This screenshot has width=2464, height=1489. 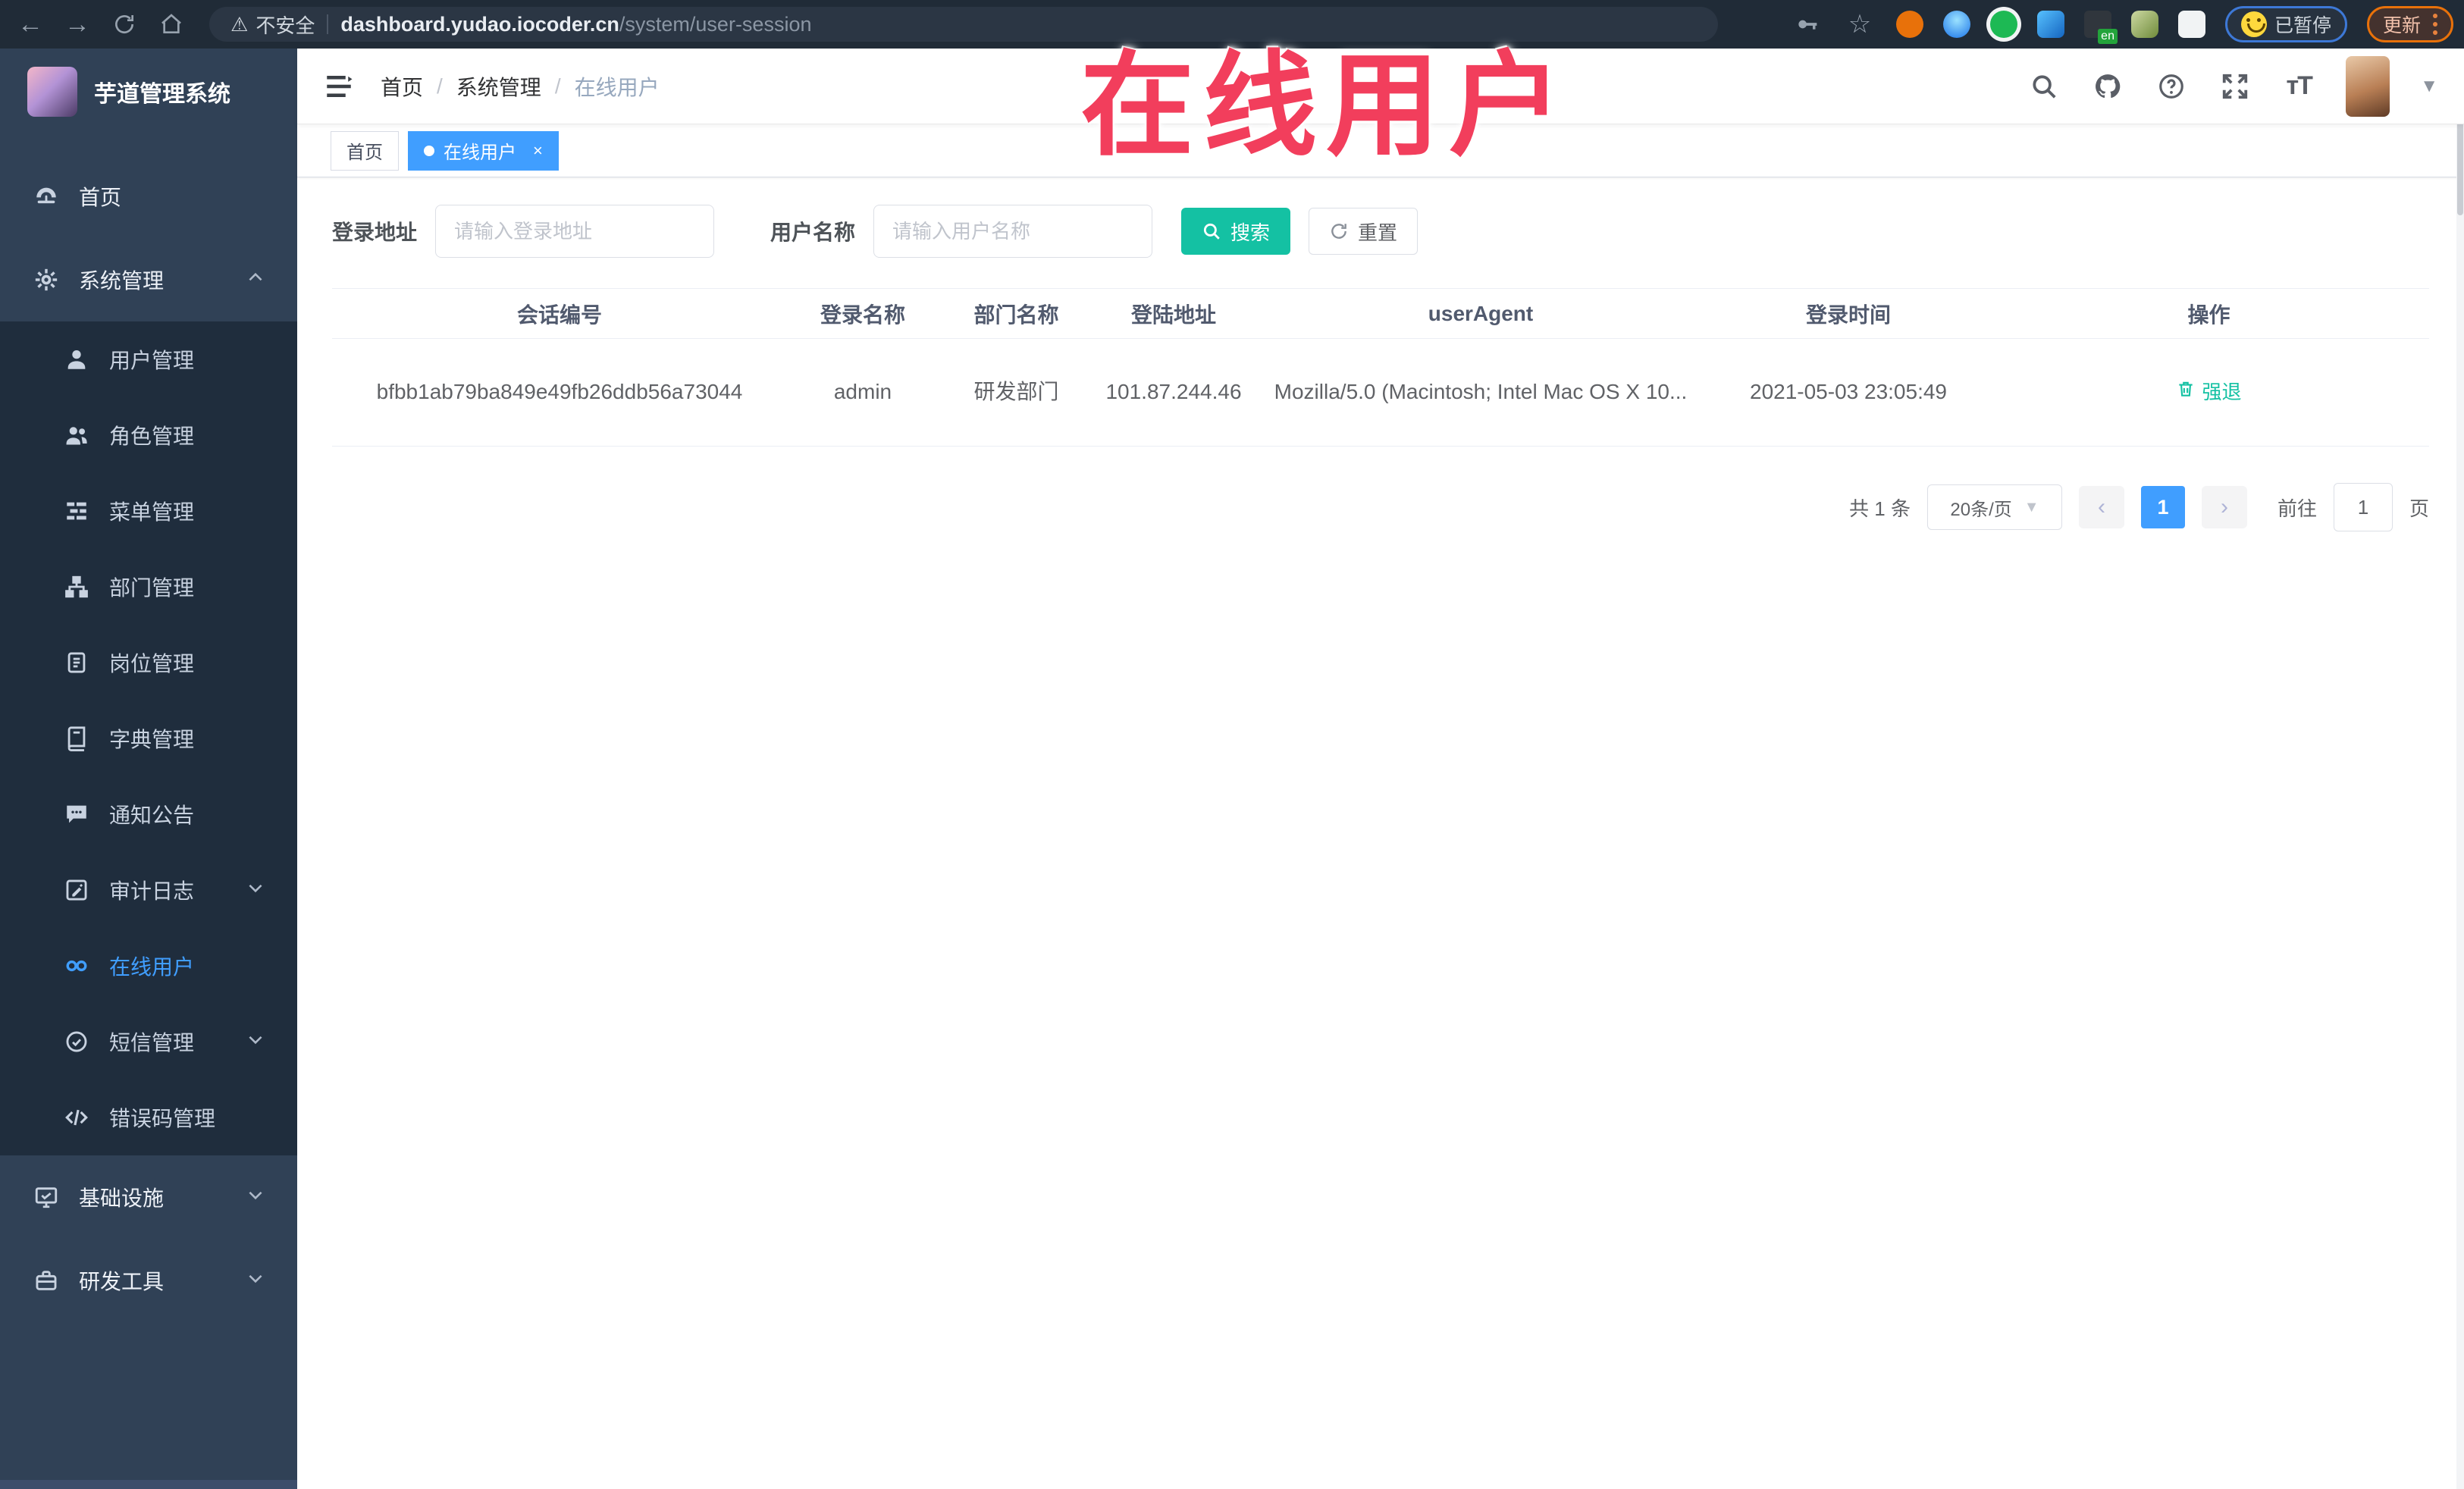 What do you see at coordinates (2253, 24) in the screenshot?
I see `profile-emoji-icon` at bounding box center [2253, 24].